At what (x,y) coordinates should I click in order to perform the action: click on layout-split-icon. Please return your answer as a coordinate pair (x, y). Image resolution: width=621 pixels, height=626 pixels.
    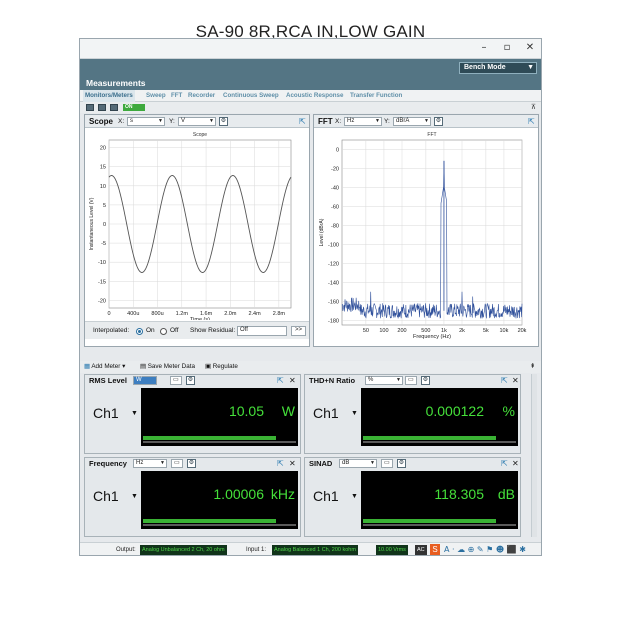
    Looking at the image, I should click on (102, 107).